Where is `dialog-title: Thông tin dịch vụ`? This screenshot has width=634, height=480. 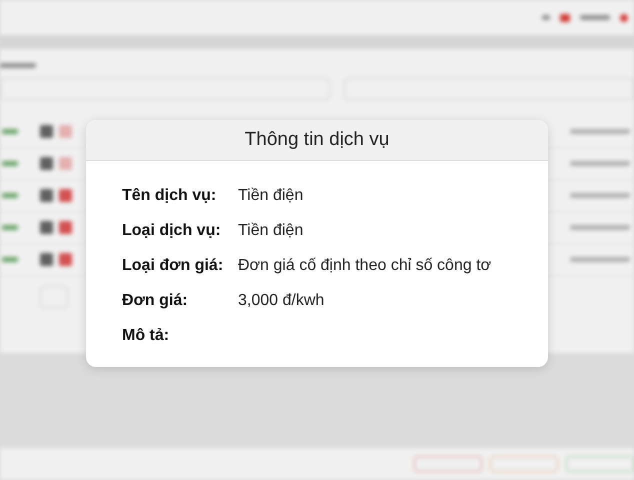
dialog-title: Thông tin dịch vụ is located at coordinates (317, 140).